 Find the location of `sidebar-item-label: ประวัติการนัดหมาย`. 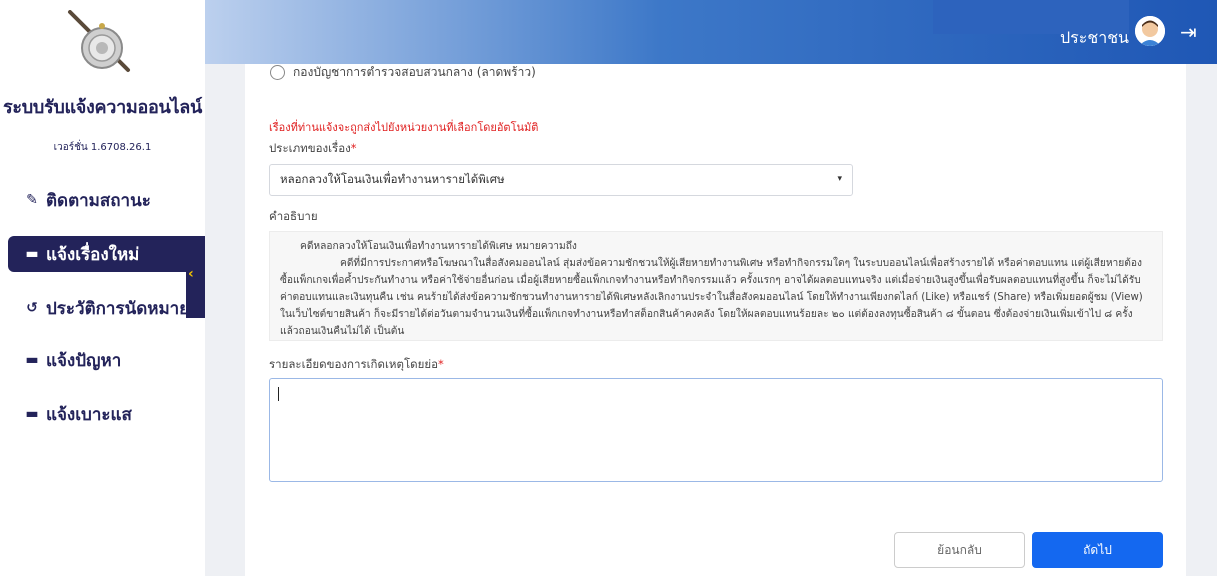

sidebar-item-label: ประวัติการนัดหมาย is located at coordinates (118, 308).